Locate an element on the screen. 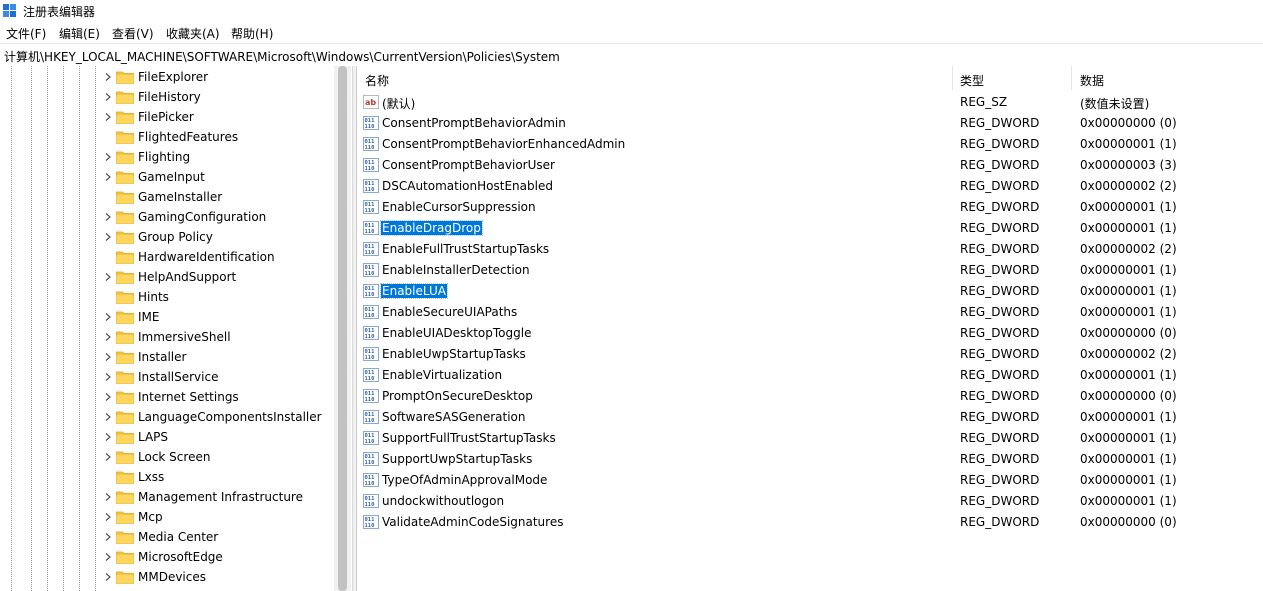 The image size is (1263, 591). tree-item: LAPS is located at coordinates (166, 437).